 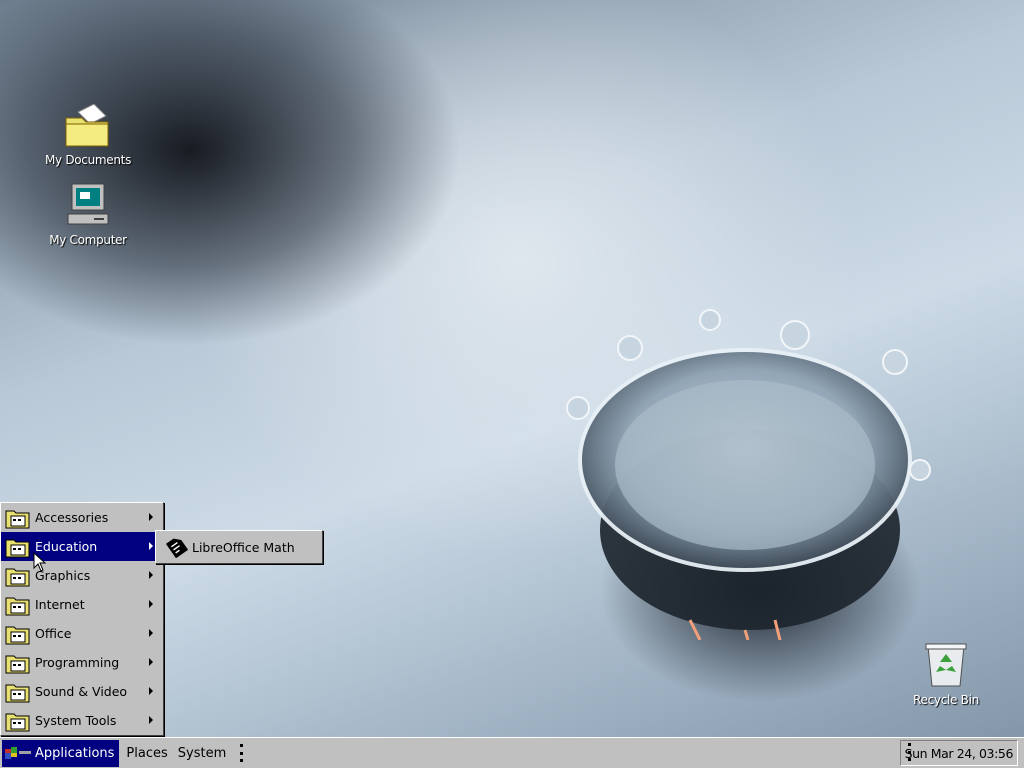 I want to click on clock: Sun Mar 24, 03:56, so click(x=958, y=753).